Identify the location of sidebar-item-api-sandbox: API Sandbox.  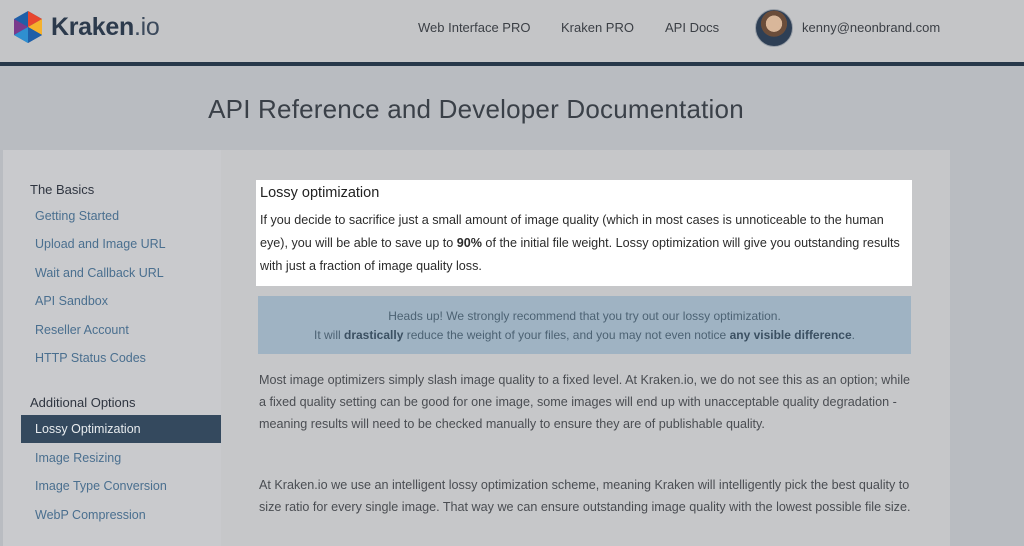
(71, 301).